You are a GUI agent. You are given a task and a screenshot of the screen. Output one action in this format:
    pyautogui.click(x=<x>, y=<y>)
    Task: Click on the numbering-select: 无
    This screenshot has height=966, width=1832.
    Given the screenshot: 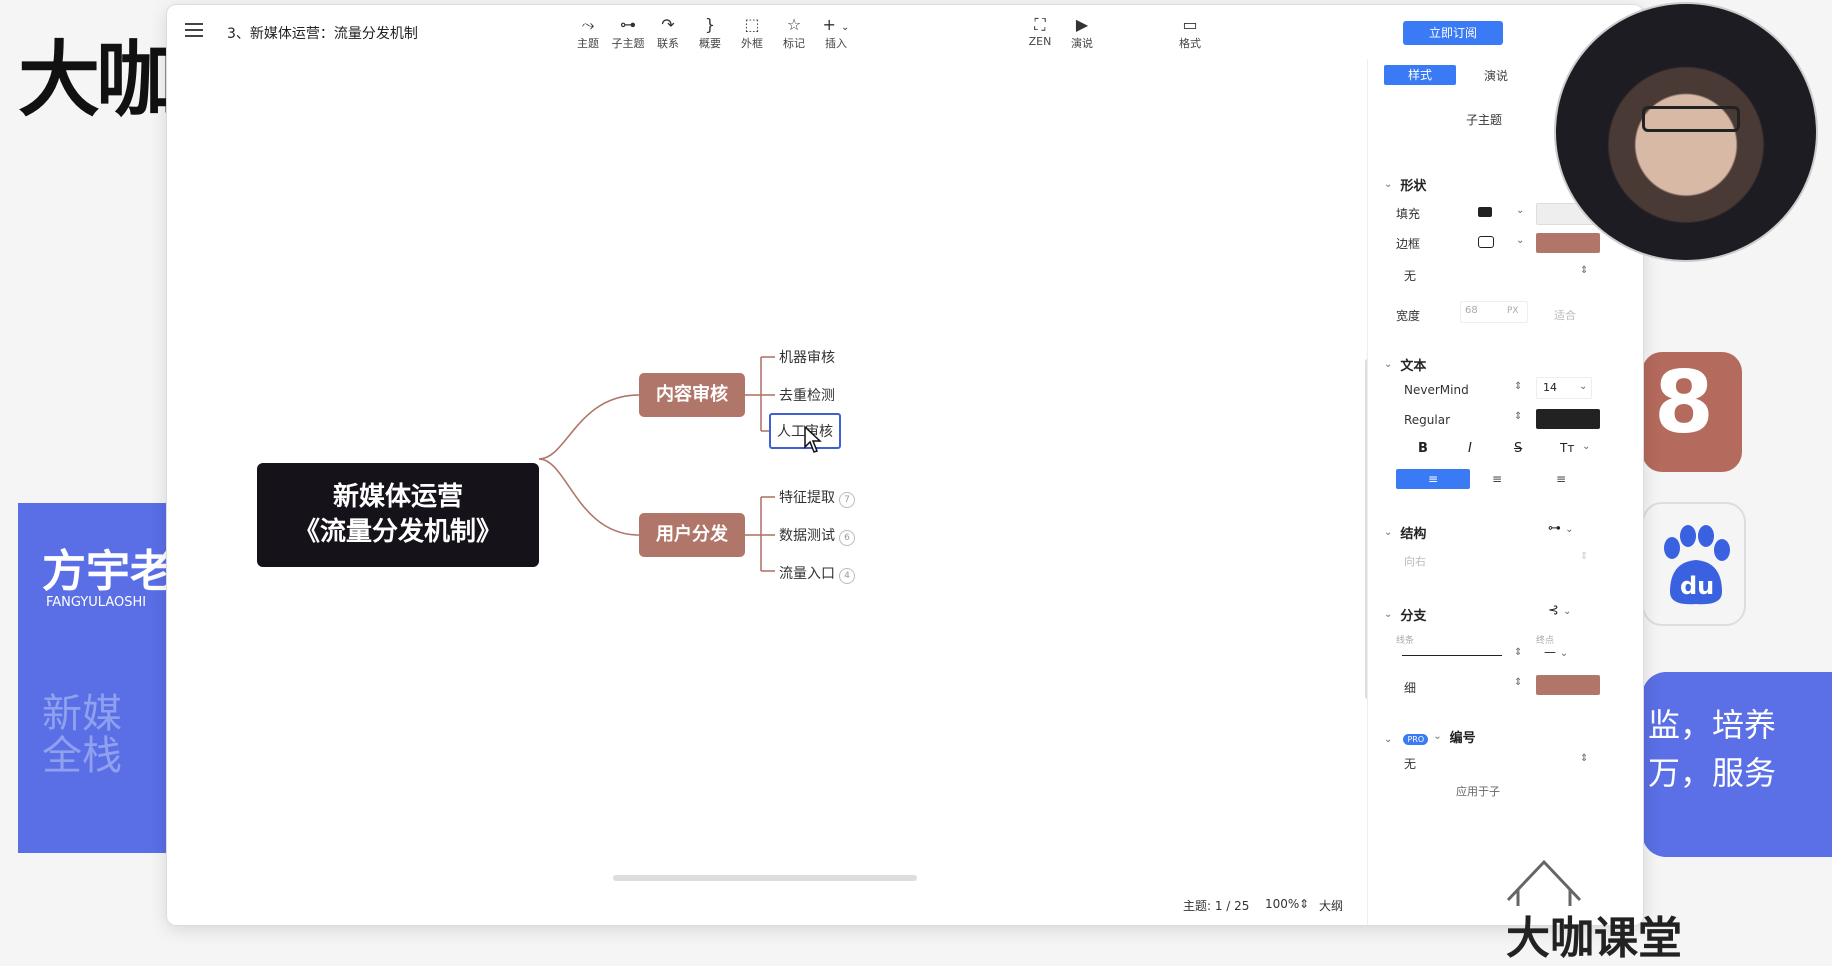 What is the action you would take?
    pyautogui.click(x=1410, y=763)
    